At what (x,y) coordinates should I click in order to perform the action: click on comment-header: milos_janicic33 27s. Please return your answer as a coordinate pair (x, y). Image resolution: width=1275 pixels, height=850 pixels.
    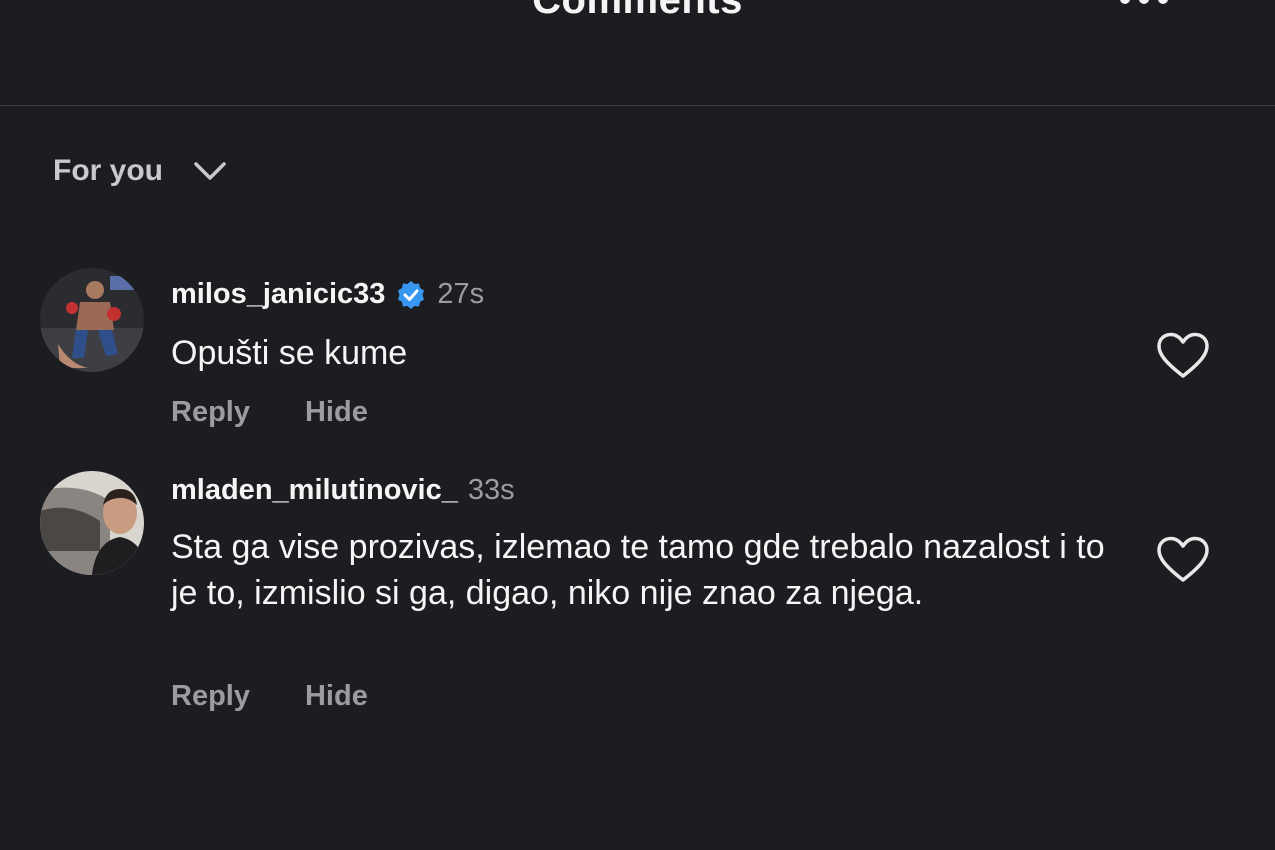
    Looking at the image, I should click on (327, 294).